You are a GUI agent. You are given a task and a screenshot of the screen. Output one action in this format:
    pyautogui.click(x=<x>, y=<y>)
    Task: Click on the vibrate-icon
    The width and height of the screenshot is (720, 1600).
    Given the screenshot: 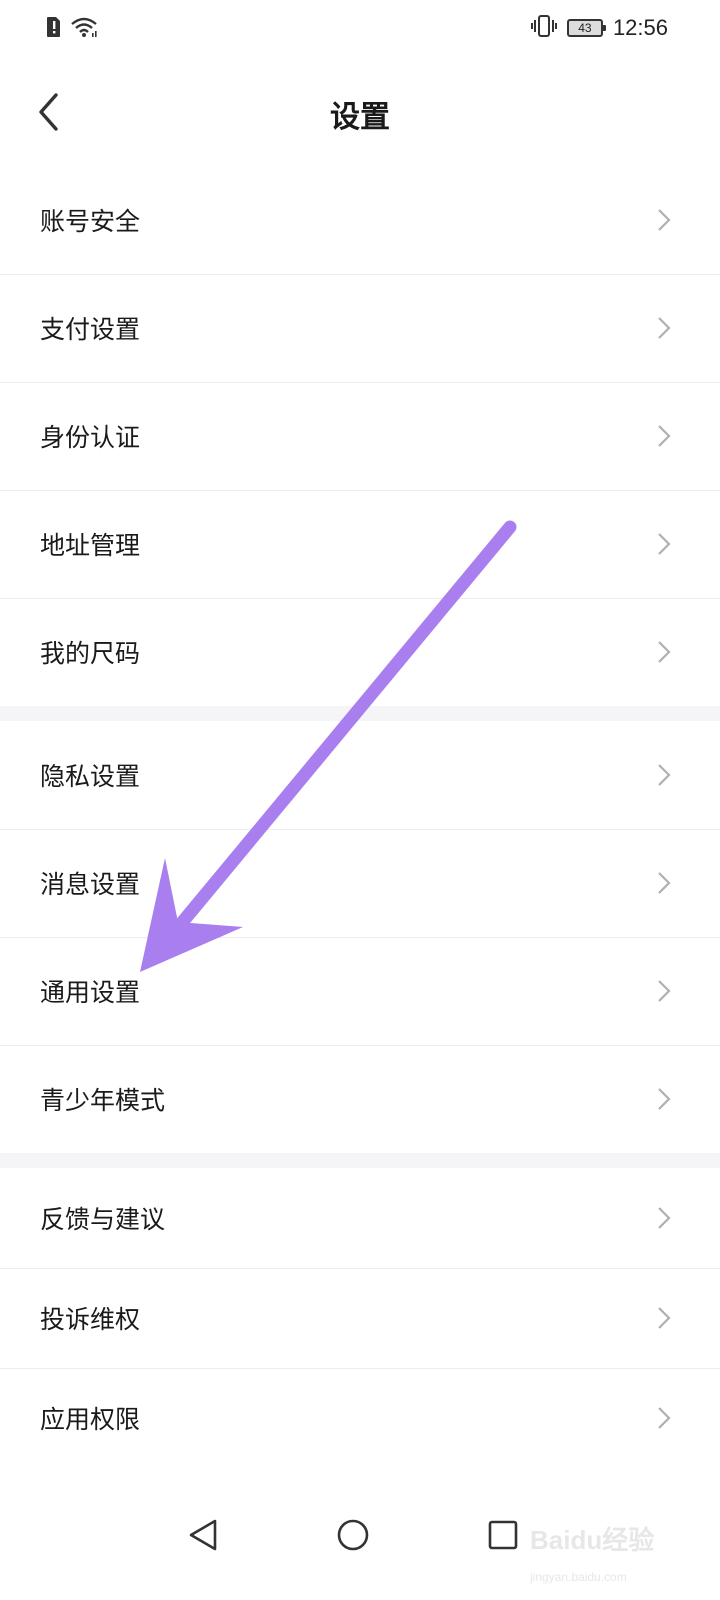 What is the action you would take?
    pyautogui.click(x=543, y=28)
    